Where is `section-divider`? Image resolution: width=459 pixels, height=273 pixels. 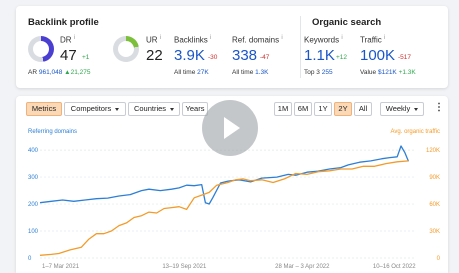 section-divider is located at coordinates (300, 47).